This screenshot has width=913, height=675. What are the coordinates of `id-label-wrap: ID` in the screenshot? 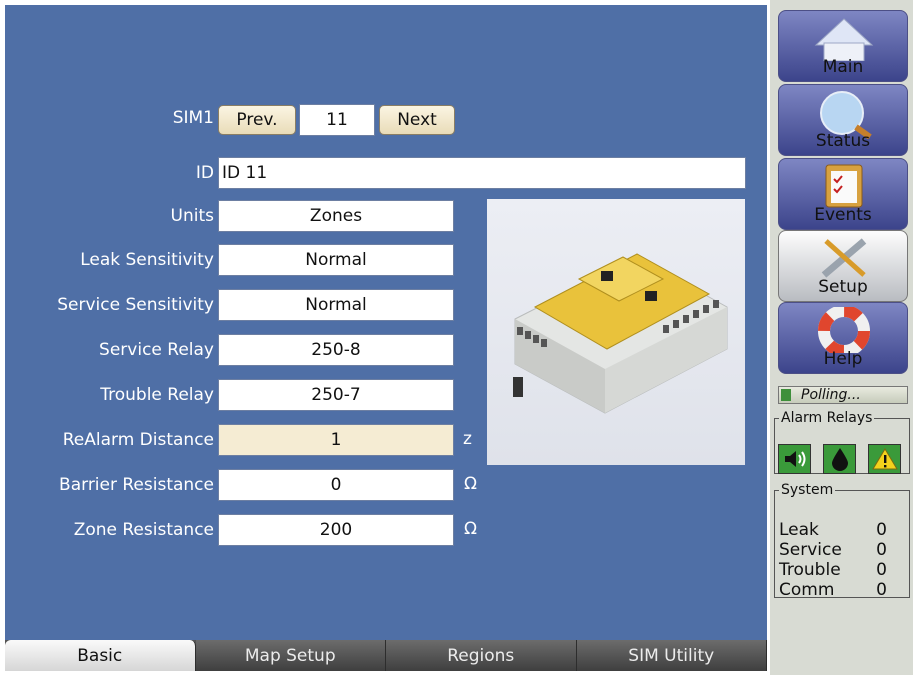 It's located at (109, 174).